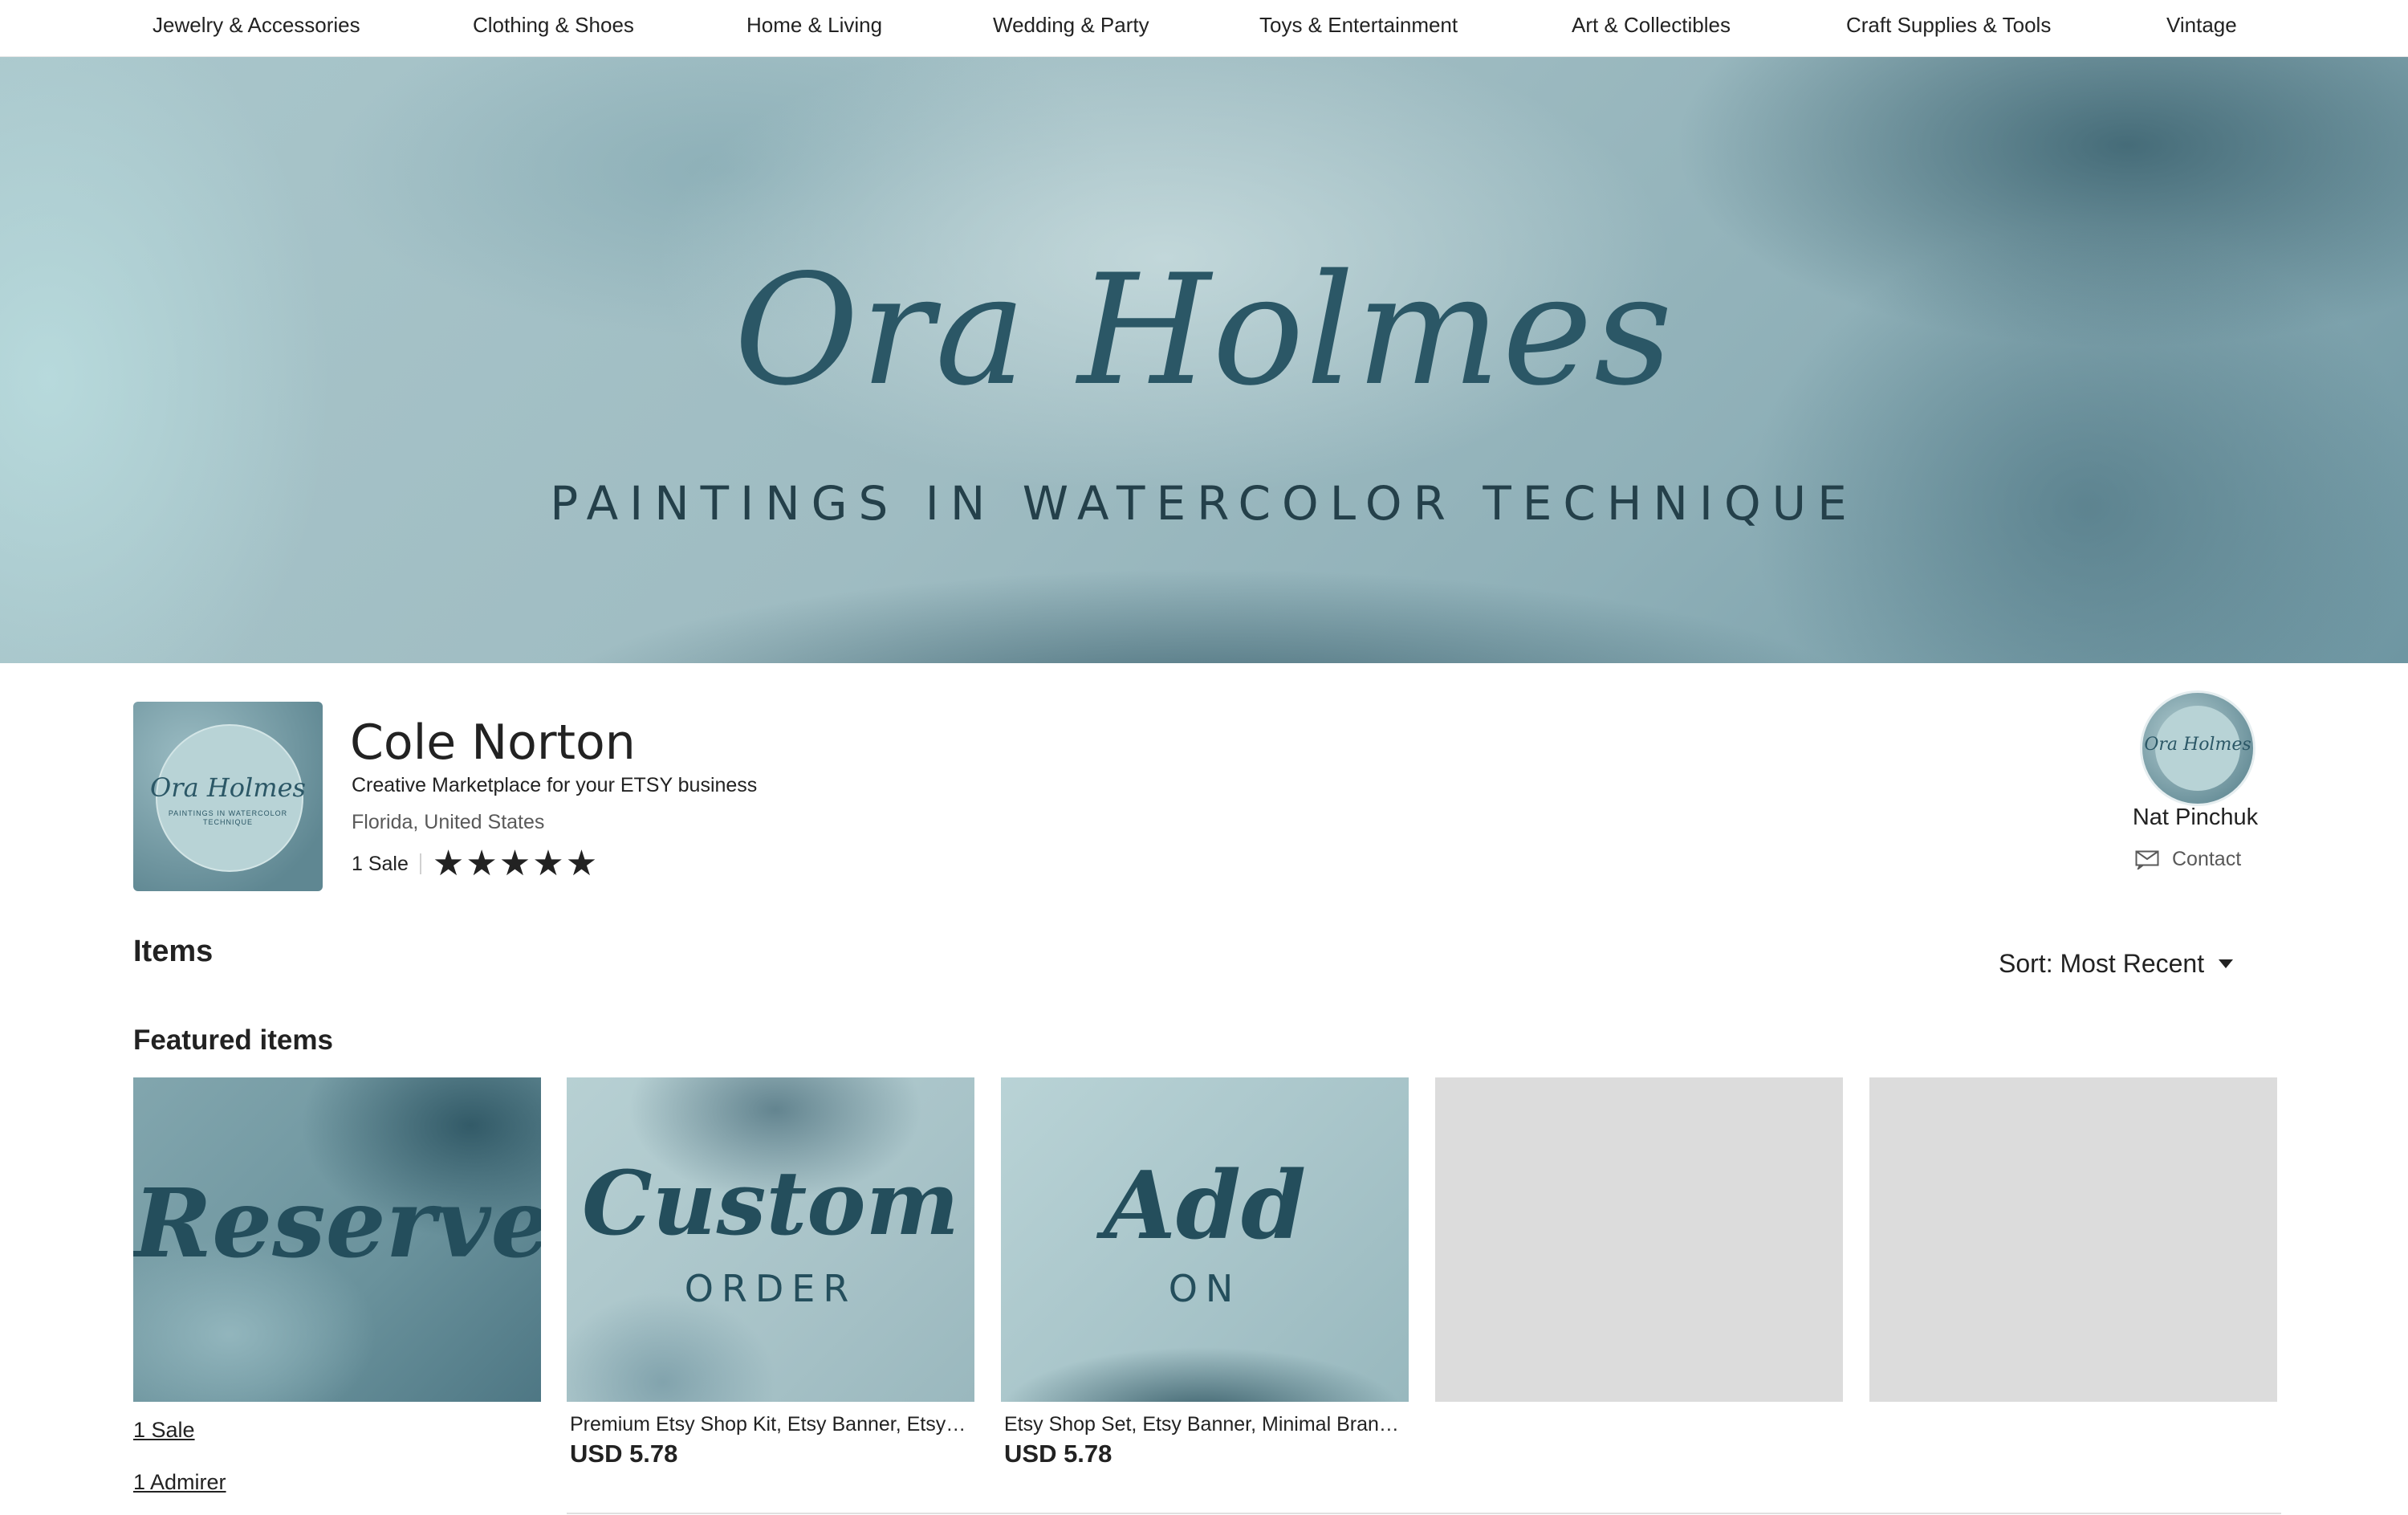 This screenshot has width=2408, height=1515. I want to click on owner-avatar: Ora Holmes, so click(2197, 748).